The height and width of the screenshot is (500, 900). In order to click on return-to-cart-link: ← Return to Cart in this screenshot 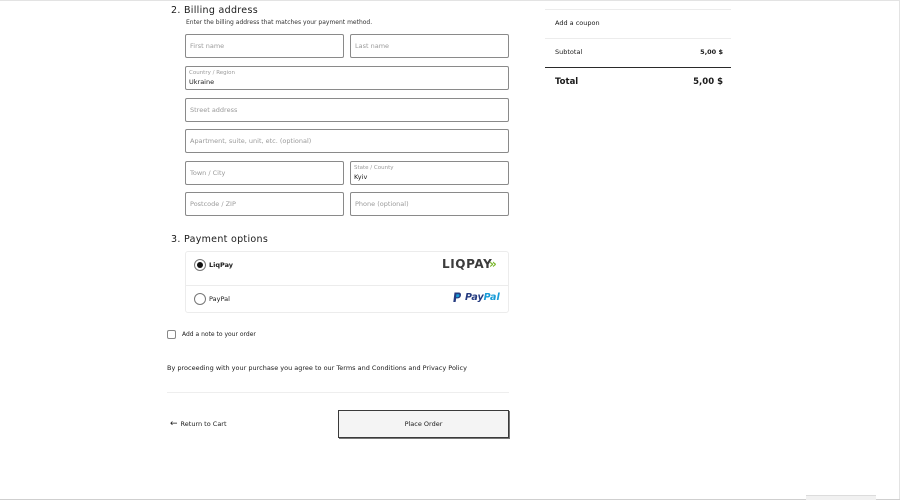, I will do `click(198, 423)`.